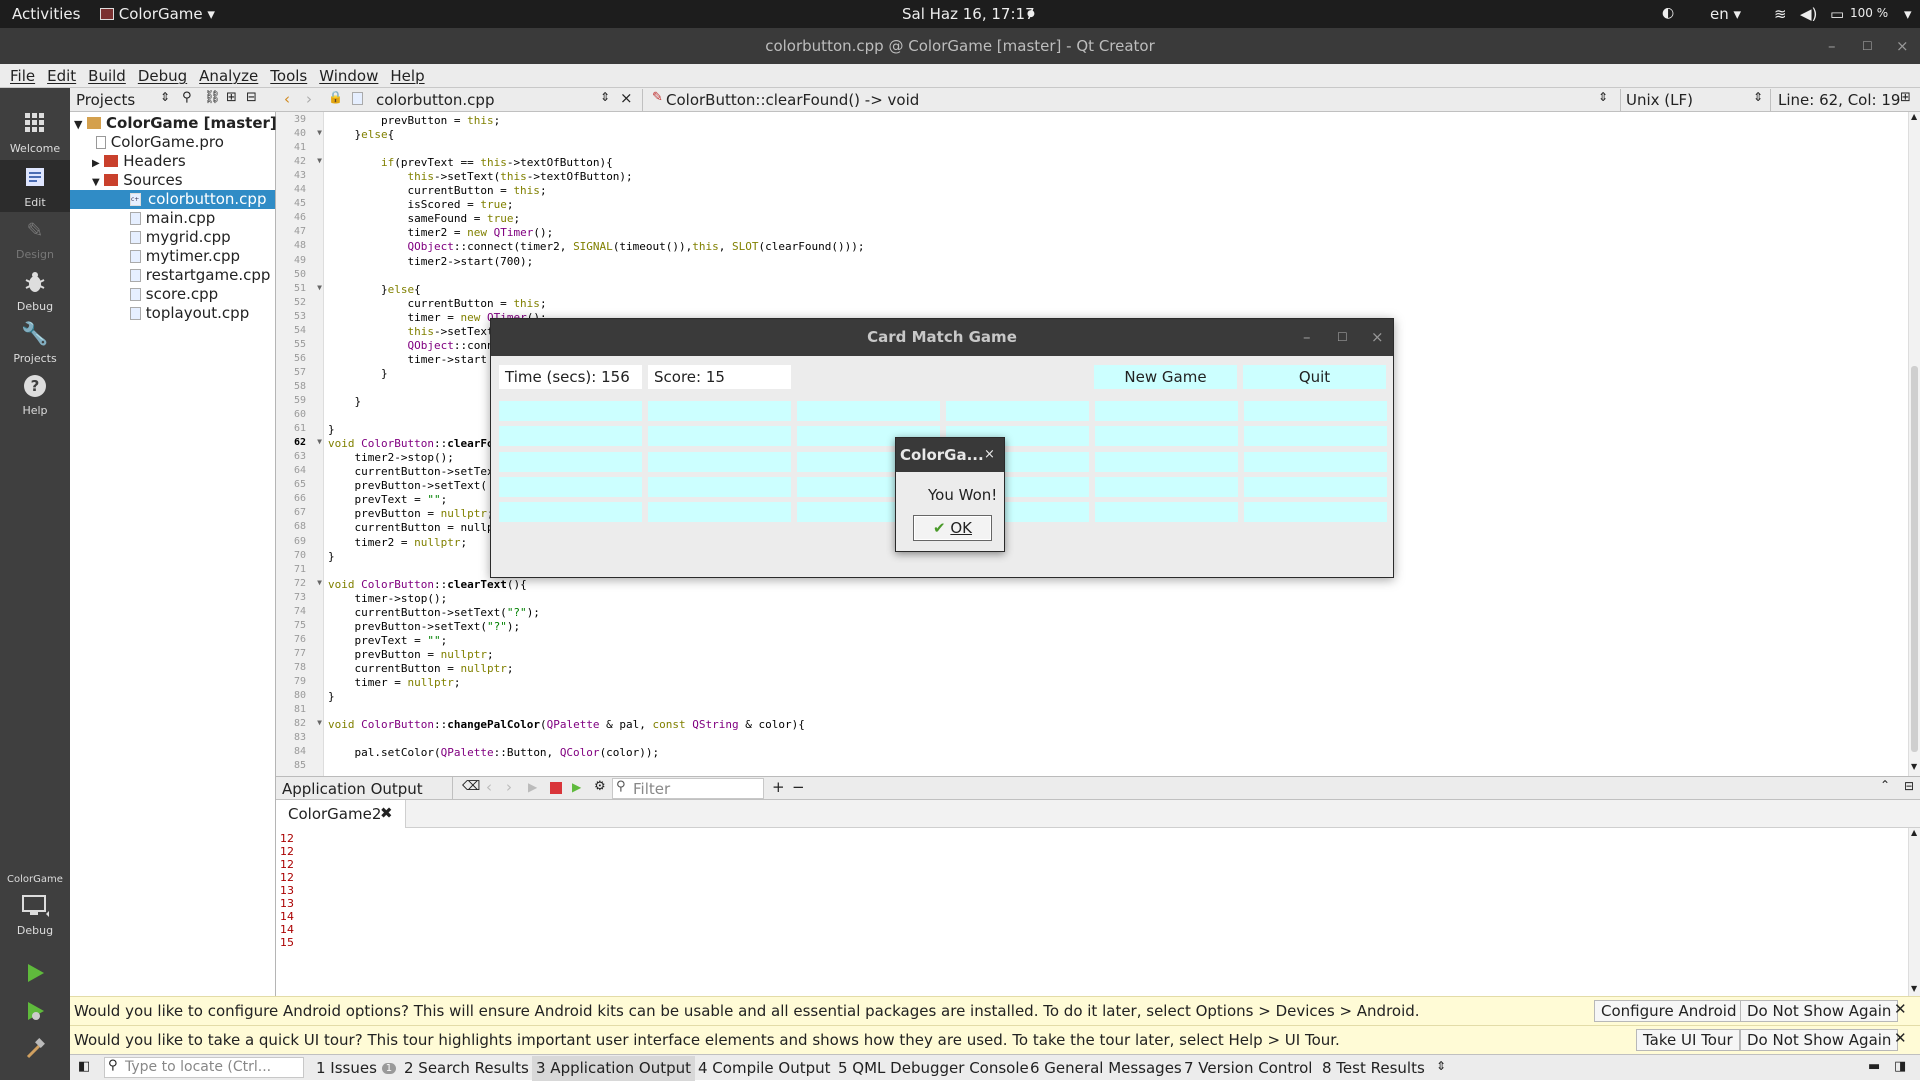  What do you see at coordinates (471, 786) in the screenshot?
I see `clear-output-icon: ⌫` at bounding box center [471, 786].